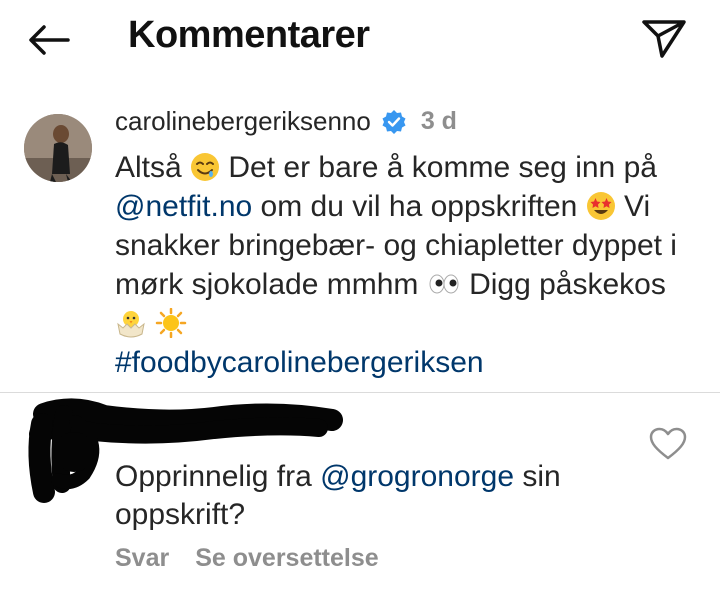 Image resolution: width=720 pixels, height=596 pixels. What do you see at coordinates (131, 324) in the screenshot?
I see `hatching-chick-emoji` at bounding box center [131, 324].